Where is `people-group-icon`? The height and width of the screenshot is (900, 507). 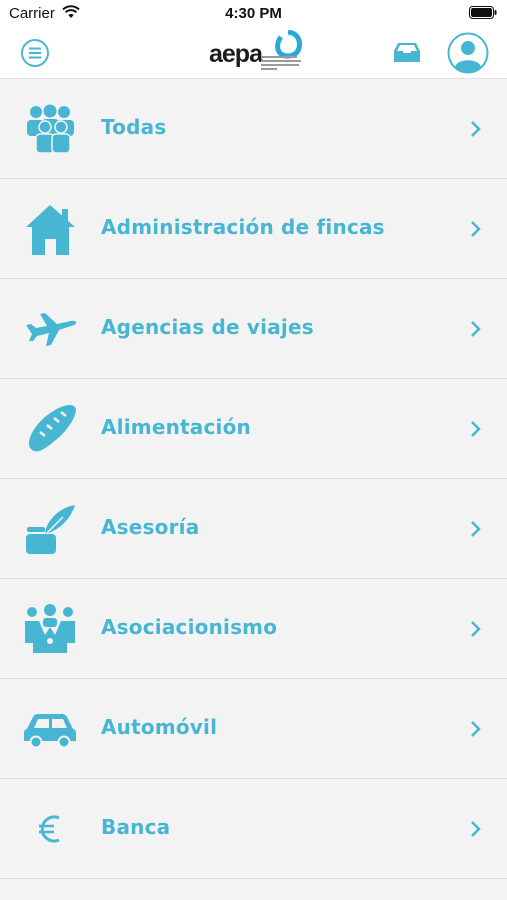 people-group-icon is located at coordinates (51, 129).